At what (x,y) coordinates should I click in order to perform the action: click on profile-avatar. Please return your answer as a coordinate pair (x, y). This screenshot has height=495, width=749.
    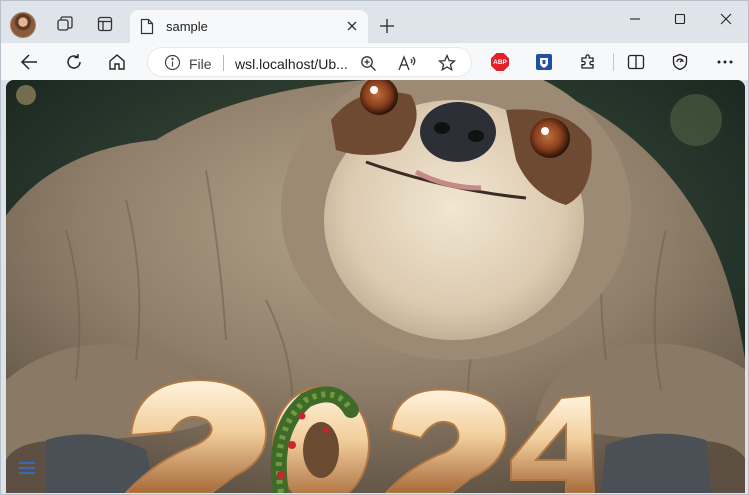
    Looking at the image, I should click on (23, 25).